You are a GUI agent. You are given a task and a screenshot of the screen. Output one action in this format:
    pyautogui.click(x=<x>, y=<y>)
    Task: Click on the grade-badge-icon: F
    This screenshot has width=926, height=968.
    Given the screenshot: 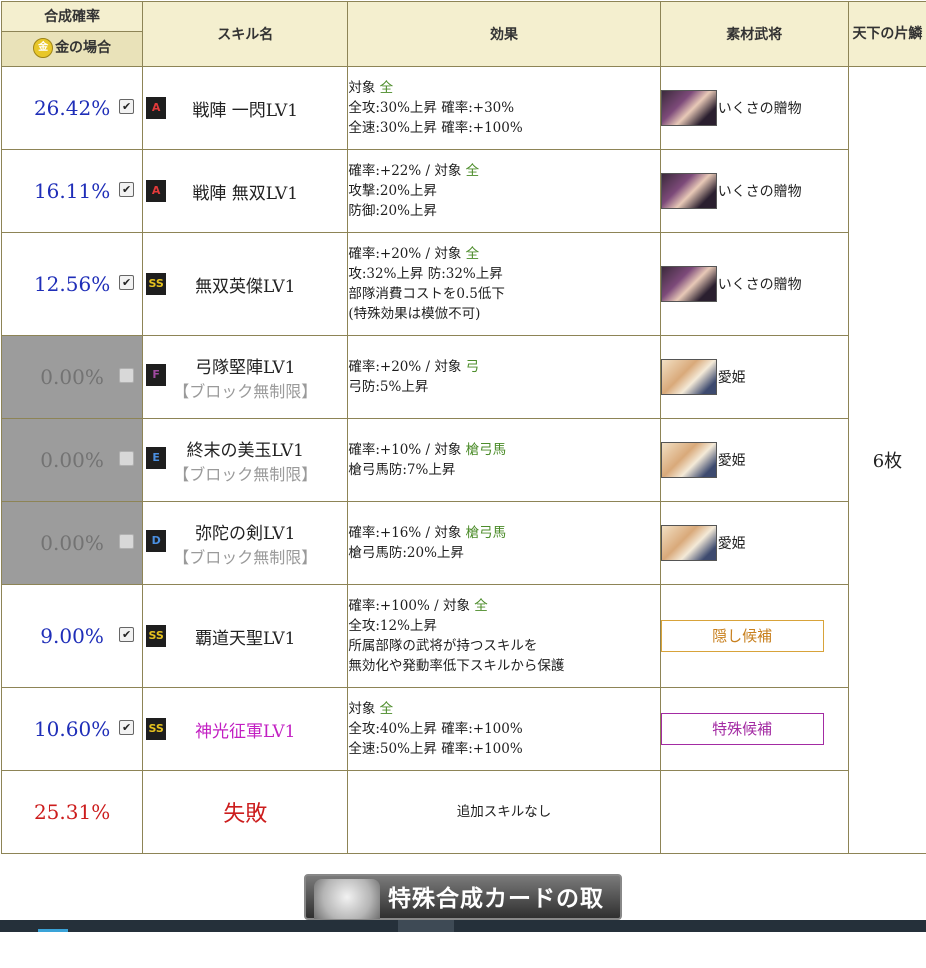 What is the action you would take?
    pyautogui.click(x=156, y=375)
    